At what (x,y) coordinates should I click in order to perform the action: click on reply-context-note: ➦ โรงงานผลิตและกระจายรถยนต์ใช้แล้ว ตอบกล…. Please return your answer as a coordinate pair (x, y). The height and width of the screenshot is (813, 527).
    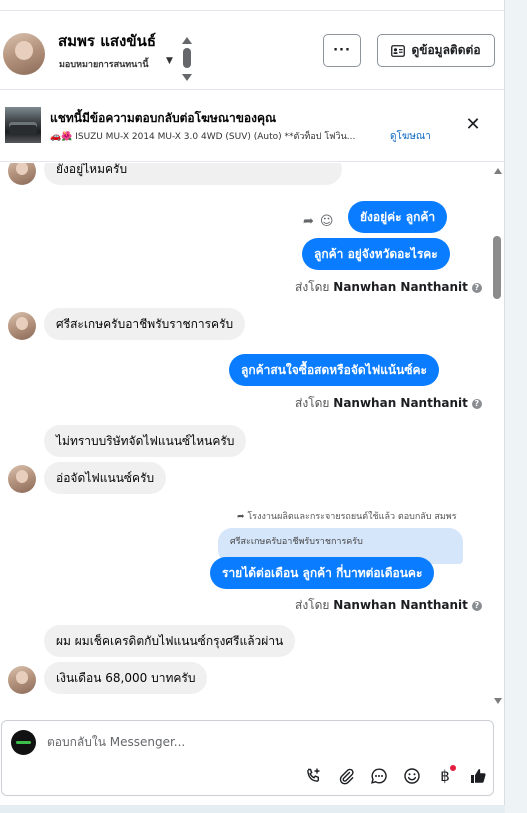
    Looking at the image, I should click on (347, 516).